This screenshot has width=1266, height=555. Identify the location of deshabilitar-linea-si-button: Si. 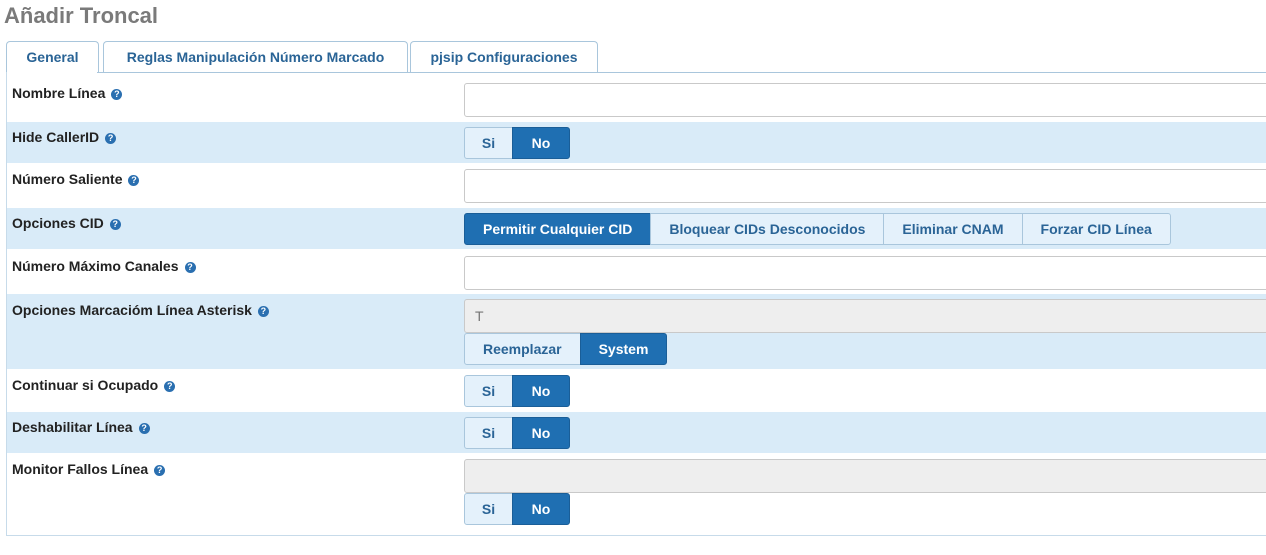
(488, 433).